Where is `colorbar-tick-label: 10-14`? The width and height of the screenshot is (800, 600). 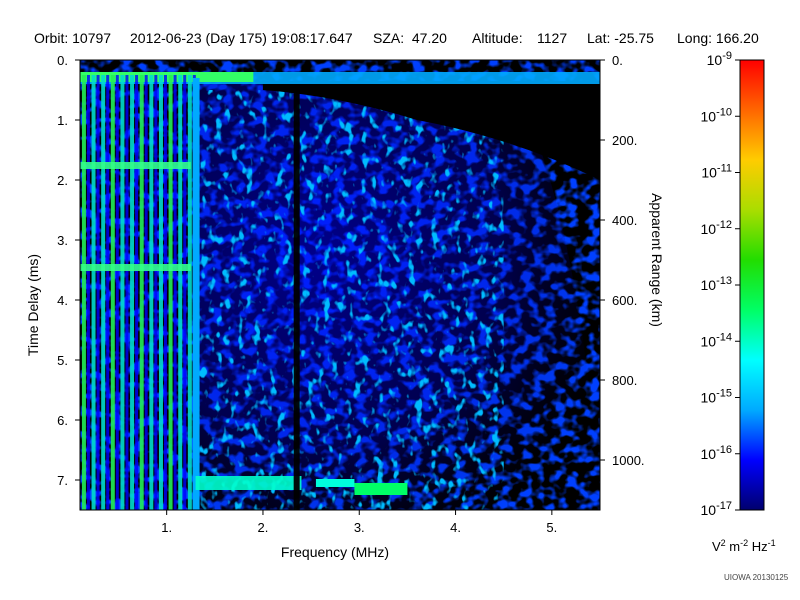 colorbar-tick-label: 10-14 is located at coordinates (716, 340).